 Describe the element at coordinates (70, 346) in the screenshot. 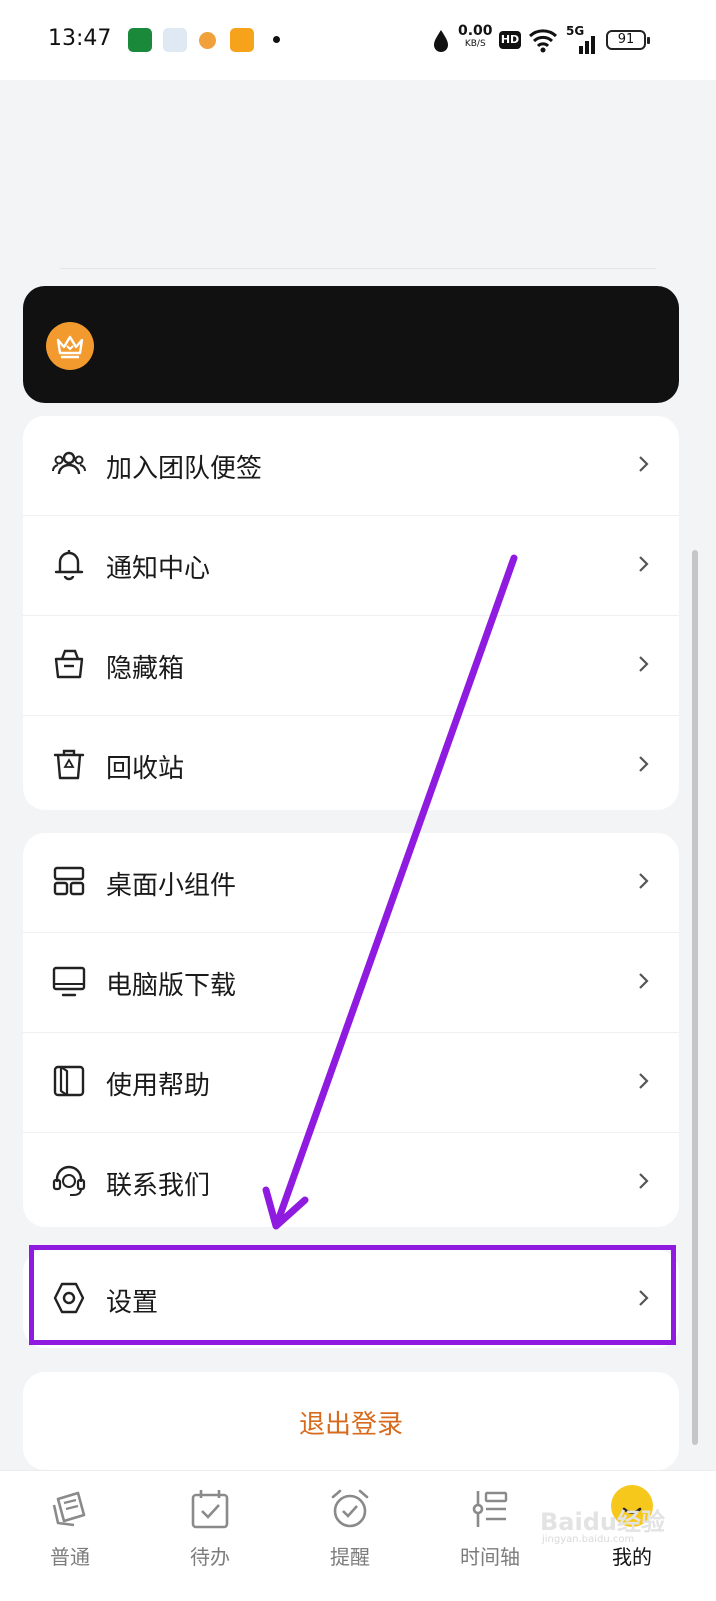

I see `crown-icon` at that location.